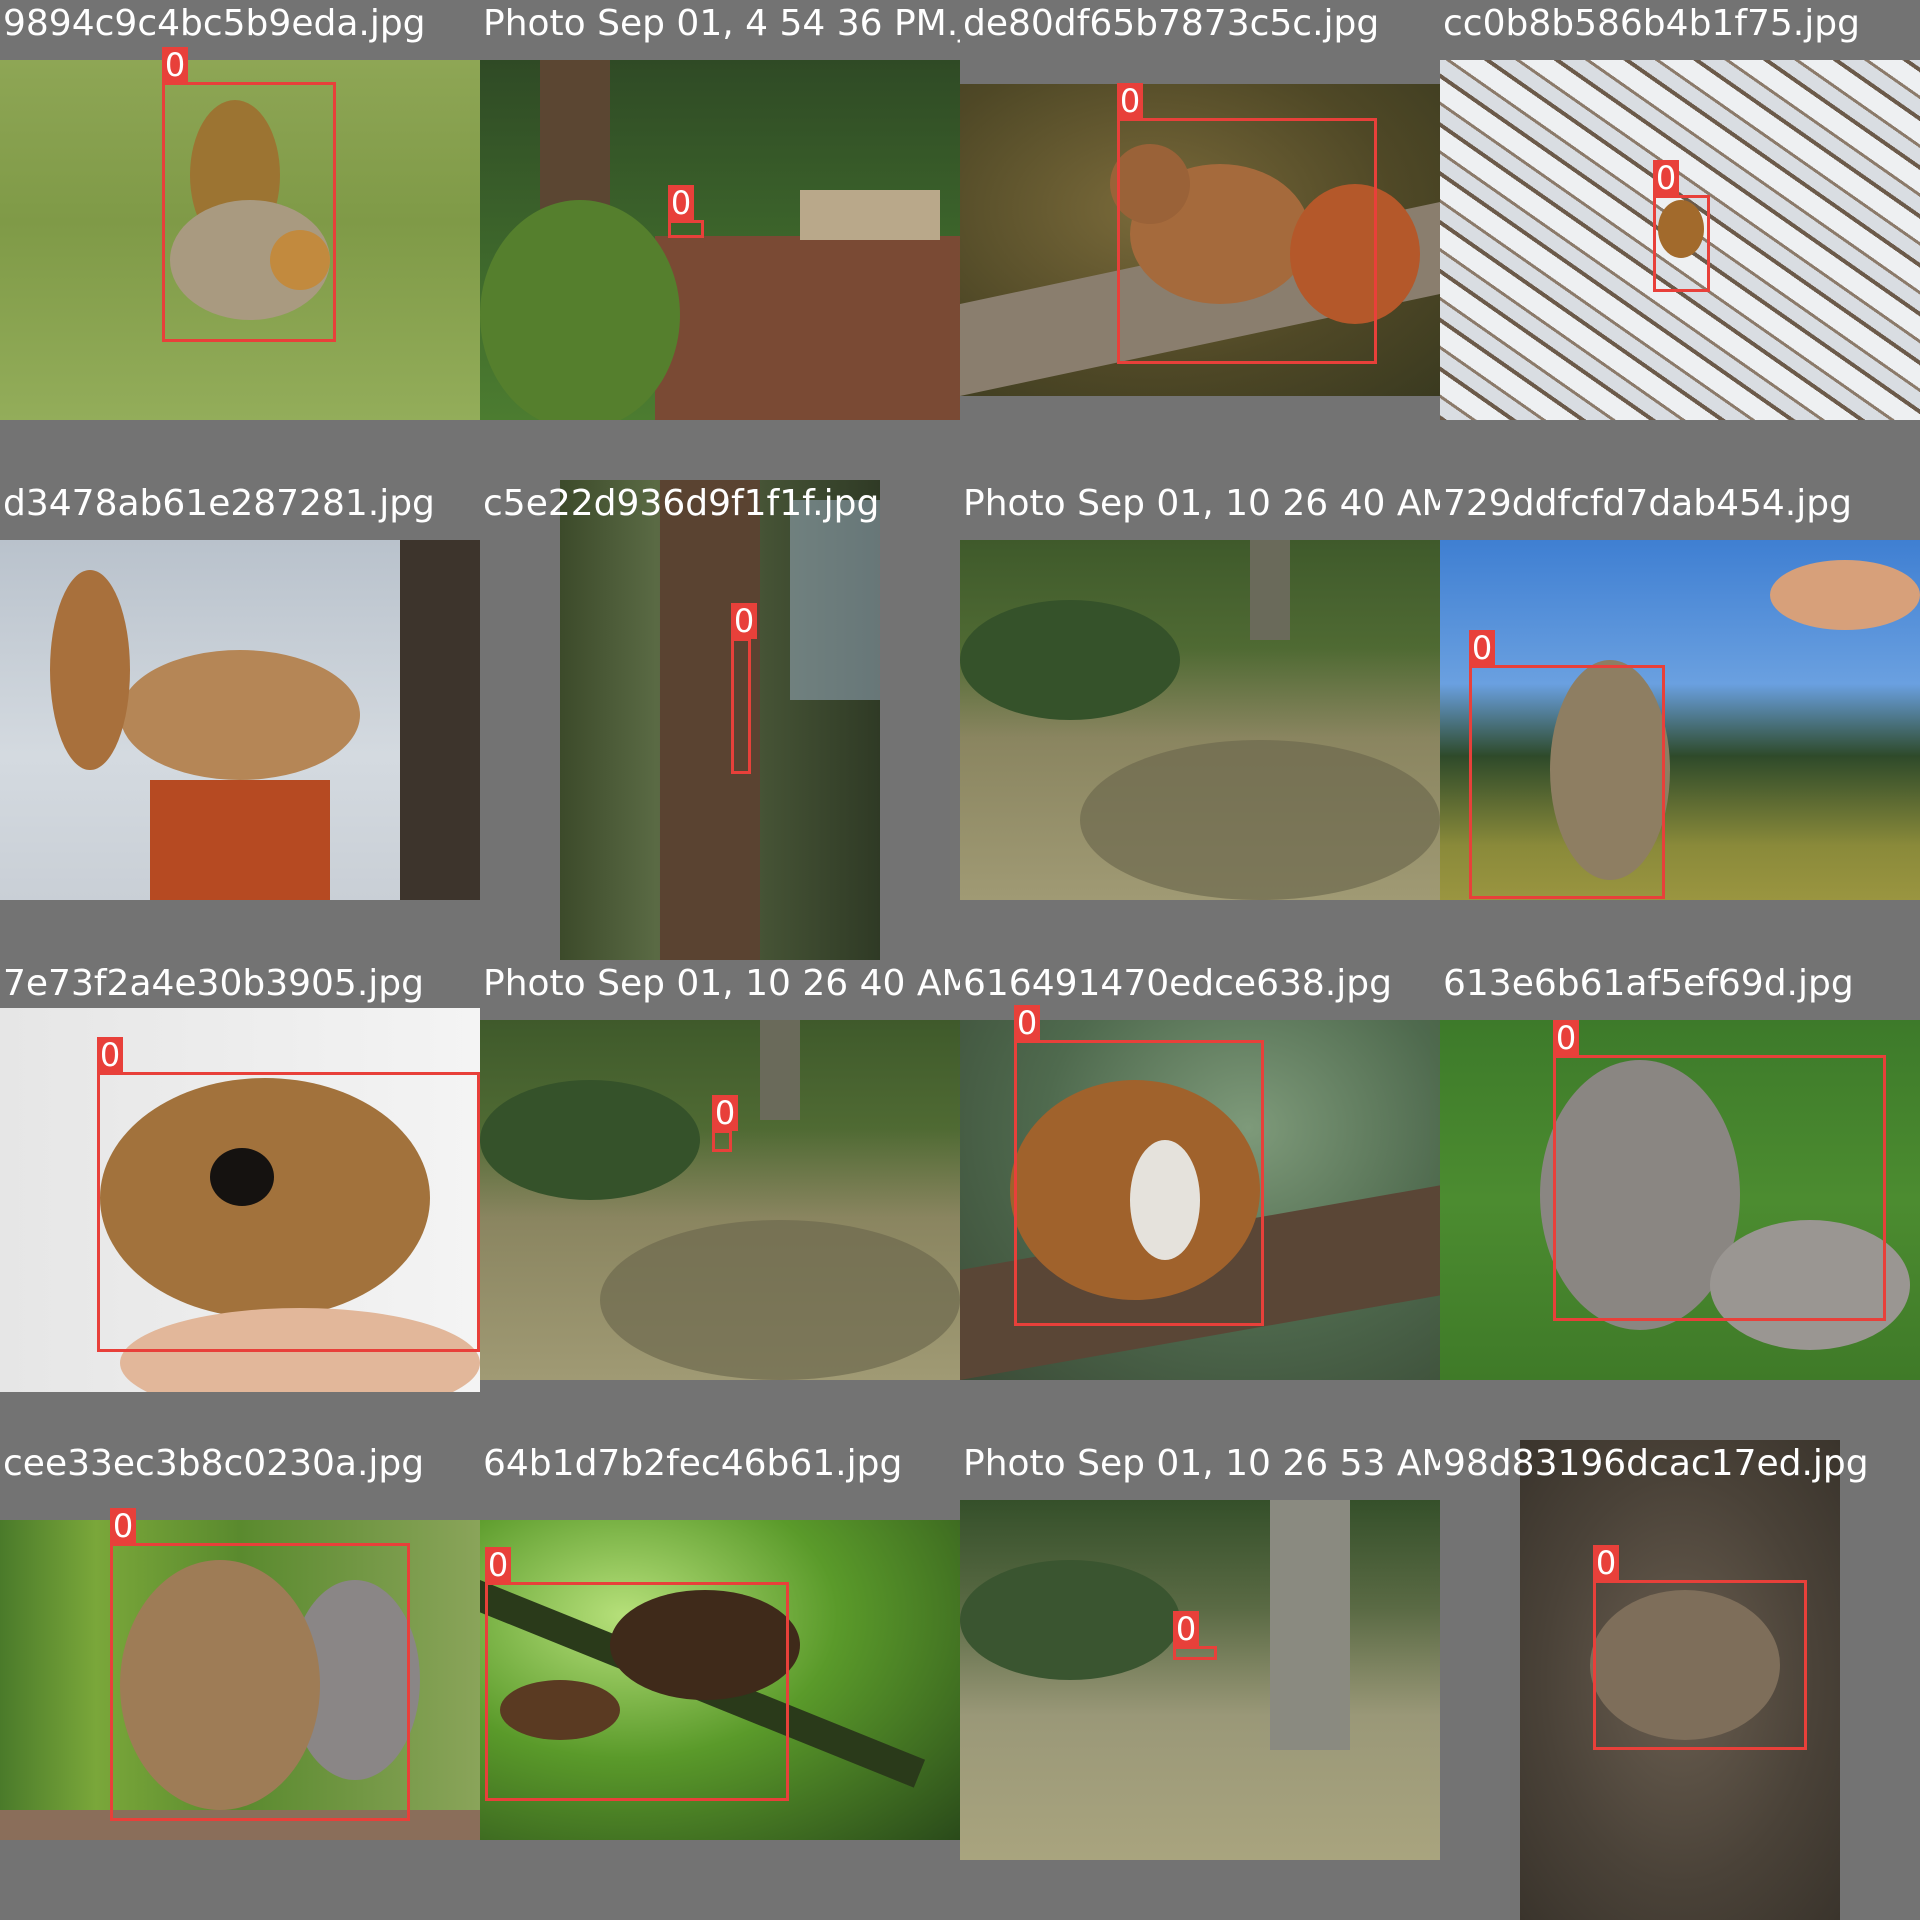 This screenshot has height=1920, width=1920. Describe the element at coordinates (1648, 983) in the screenshot. I see `image-filename: 613e6b61af5ef69d.jpg` at that location.